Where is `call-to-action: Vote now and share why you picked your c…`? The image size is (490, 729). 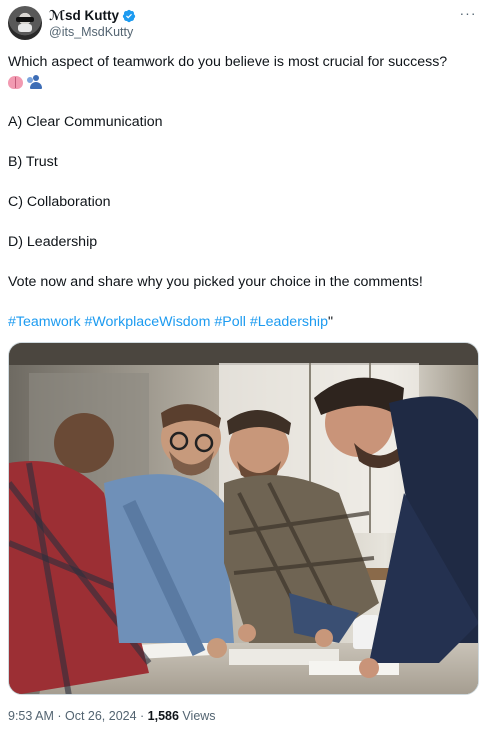 call-to-action: Vote now and share why you picked your c… is located at coordinates (215, 282).